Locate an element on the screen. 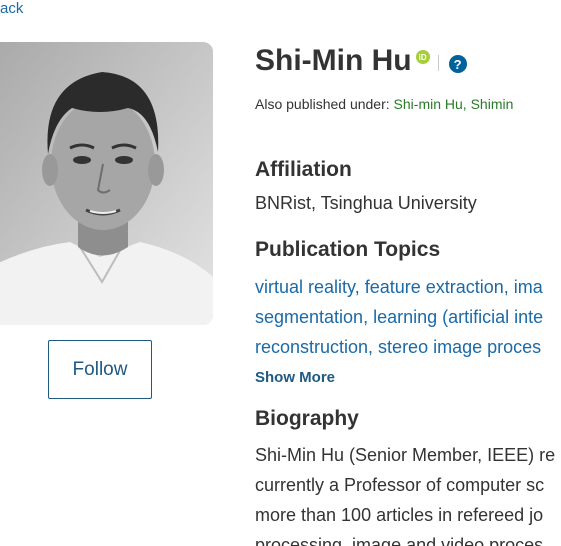  back-link: ack is located at coordinates (11, 8).